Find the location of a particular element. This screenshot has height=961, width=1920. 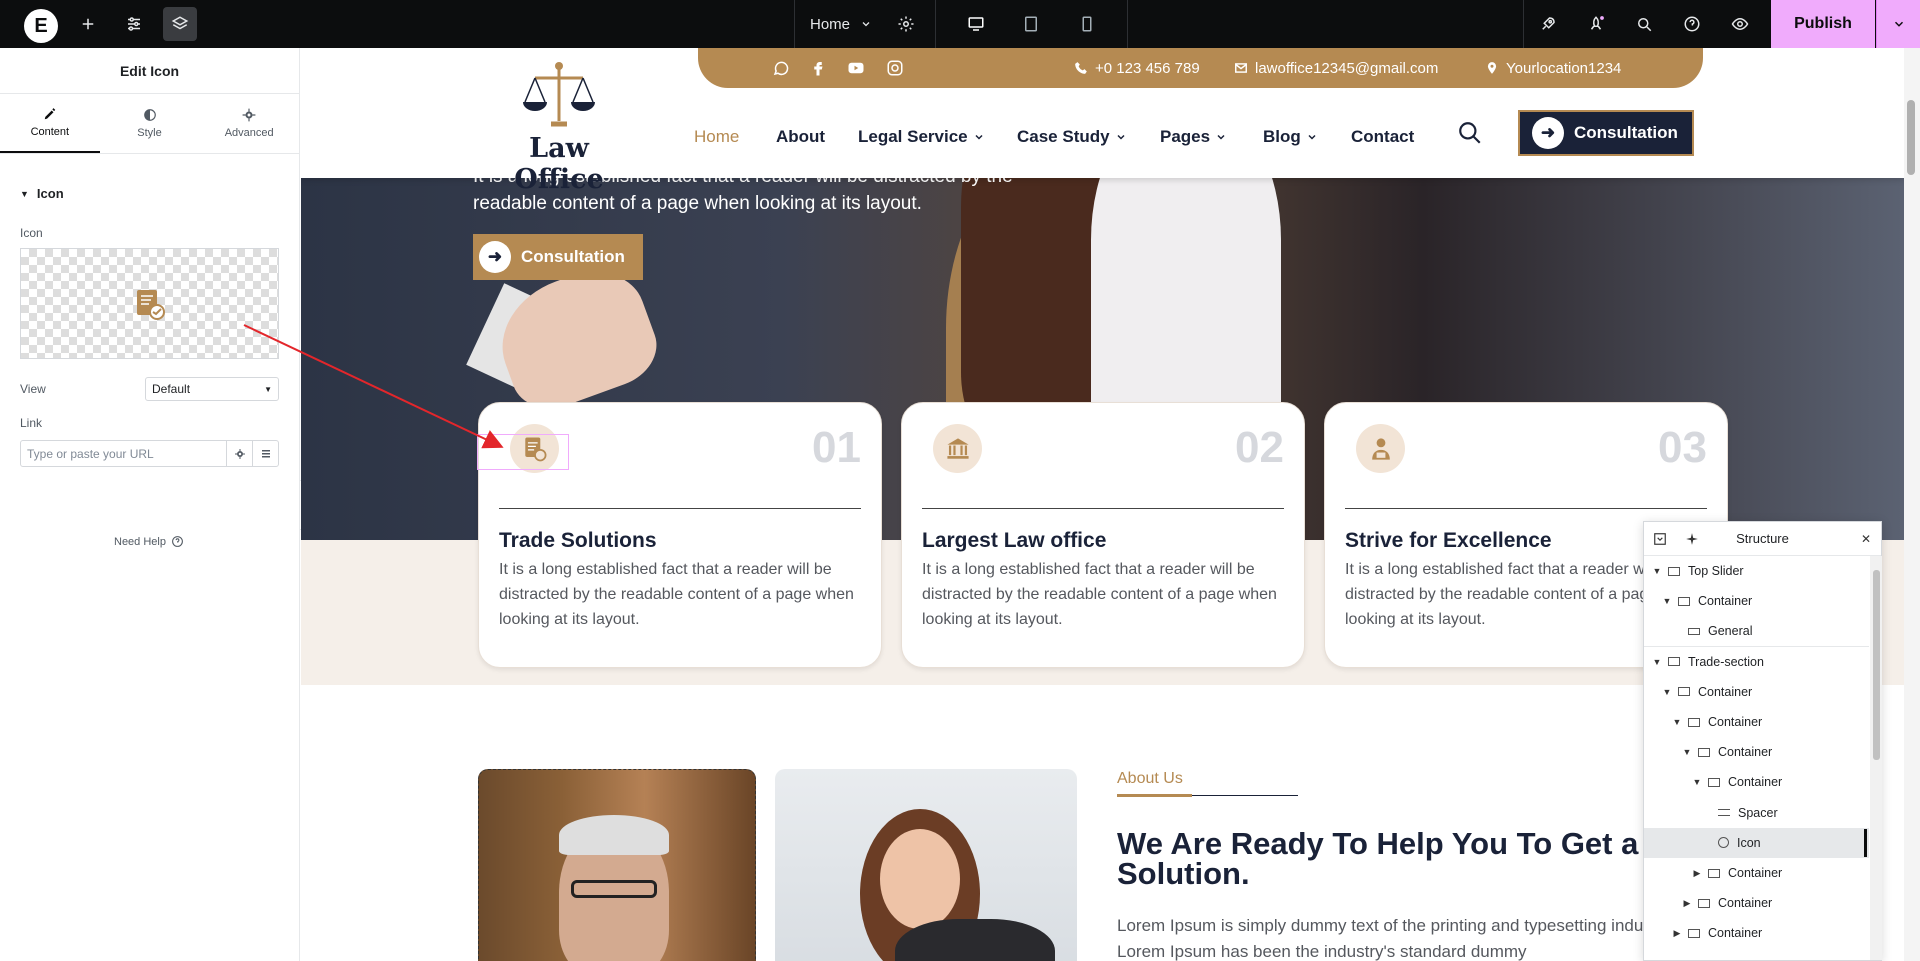

location-contact: Yourlocation1234 is located at coordinates (1553, 68).